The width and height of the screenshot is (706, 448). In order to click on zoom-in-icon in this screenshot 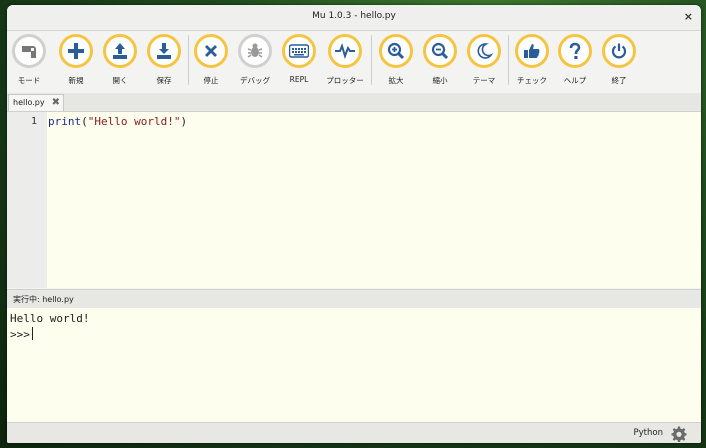, I will do `click(396, 51)`.